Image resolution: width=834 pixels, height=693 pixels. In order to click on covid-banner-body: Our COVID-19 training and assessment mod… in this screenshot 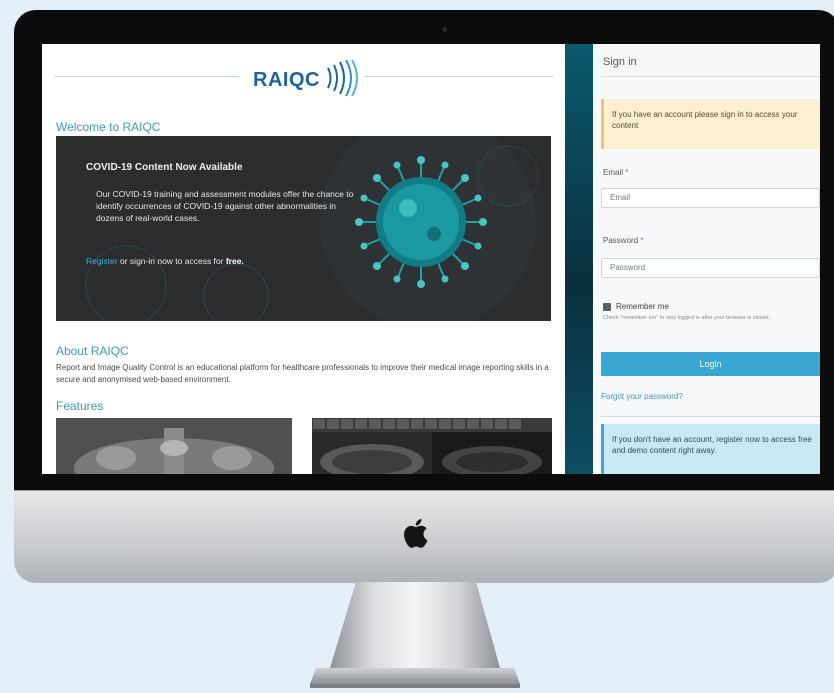, I will do `click(225, 206)`.